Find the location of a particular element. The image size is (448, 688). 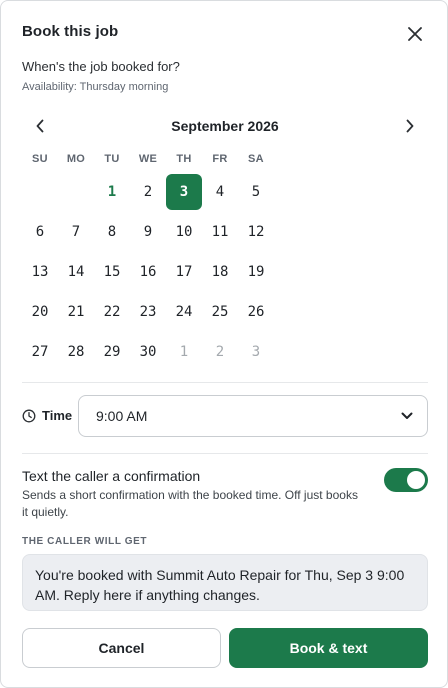

availability-note: Availability: Thursday morning is located at coordinates (95, 87).